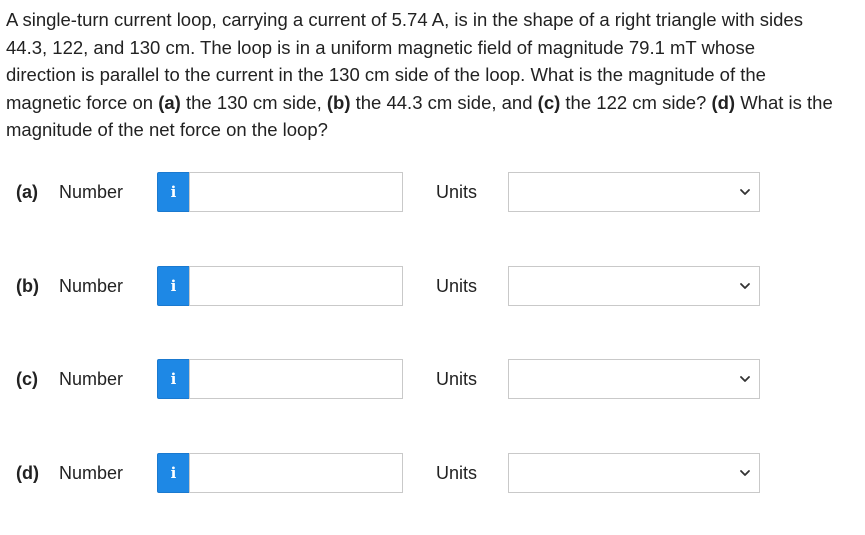 The image size is (865, 535). Describe the element at coordinates (27, 286) in the screenshot. I see `part-label-b: (b)` at that location.